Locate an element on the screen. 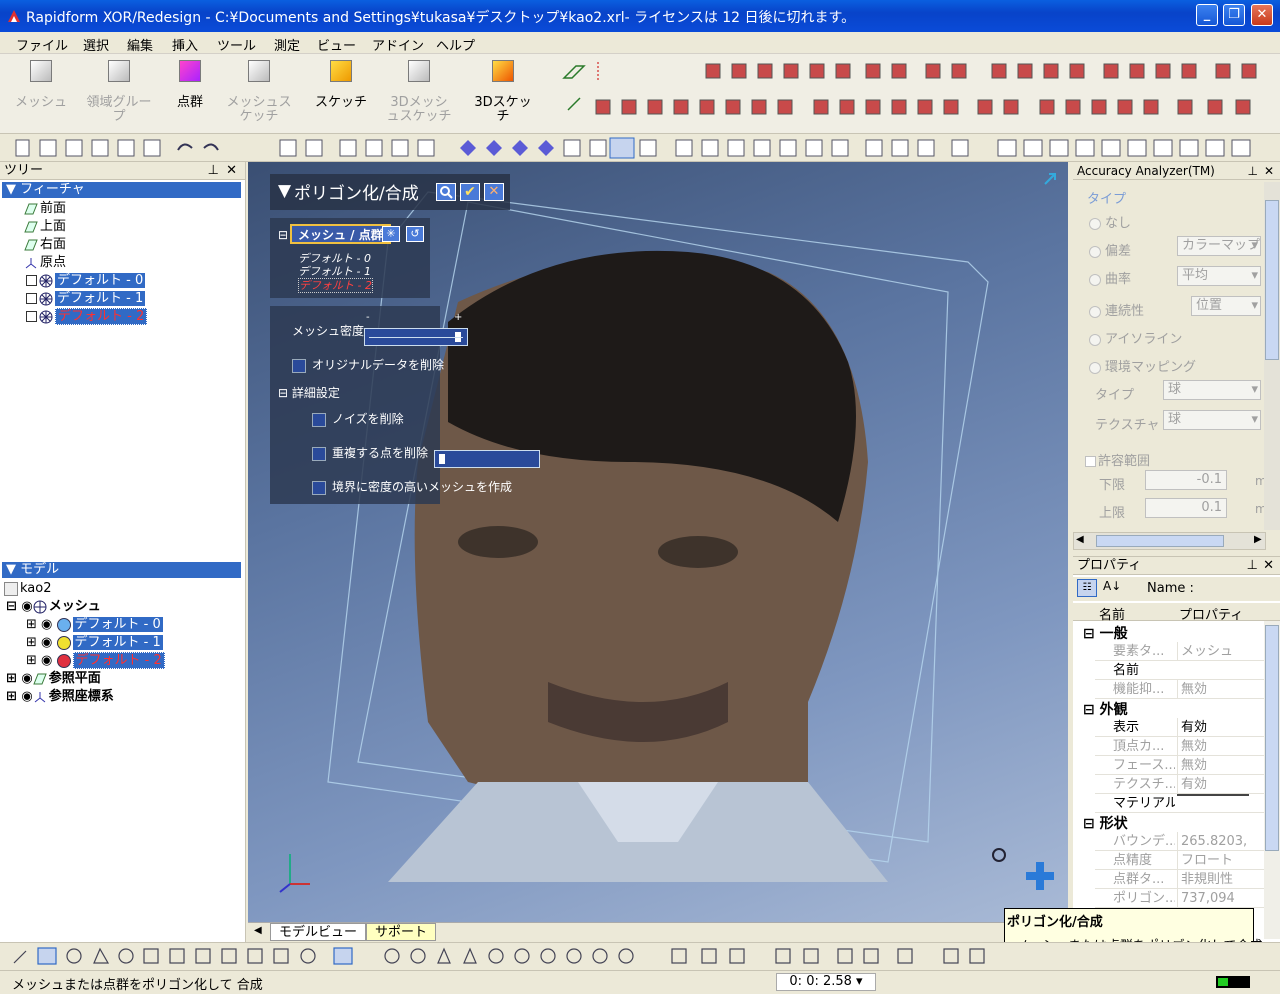 The image size is (1280, 994). property-row: 点精度 フロート is located at coordinates (1187, 860).